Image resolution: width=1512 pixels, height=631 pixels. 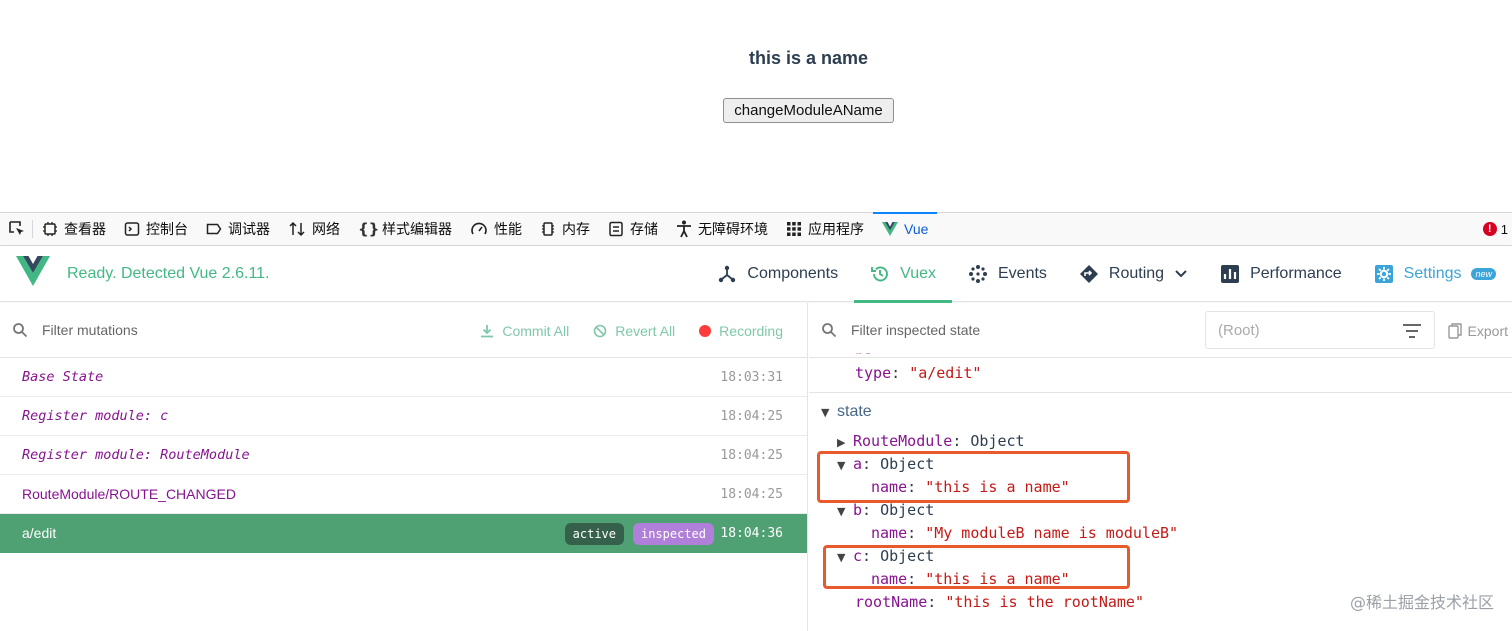 I want to click on commit-all-button: Commit All, so click(x=524, y=331).